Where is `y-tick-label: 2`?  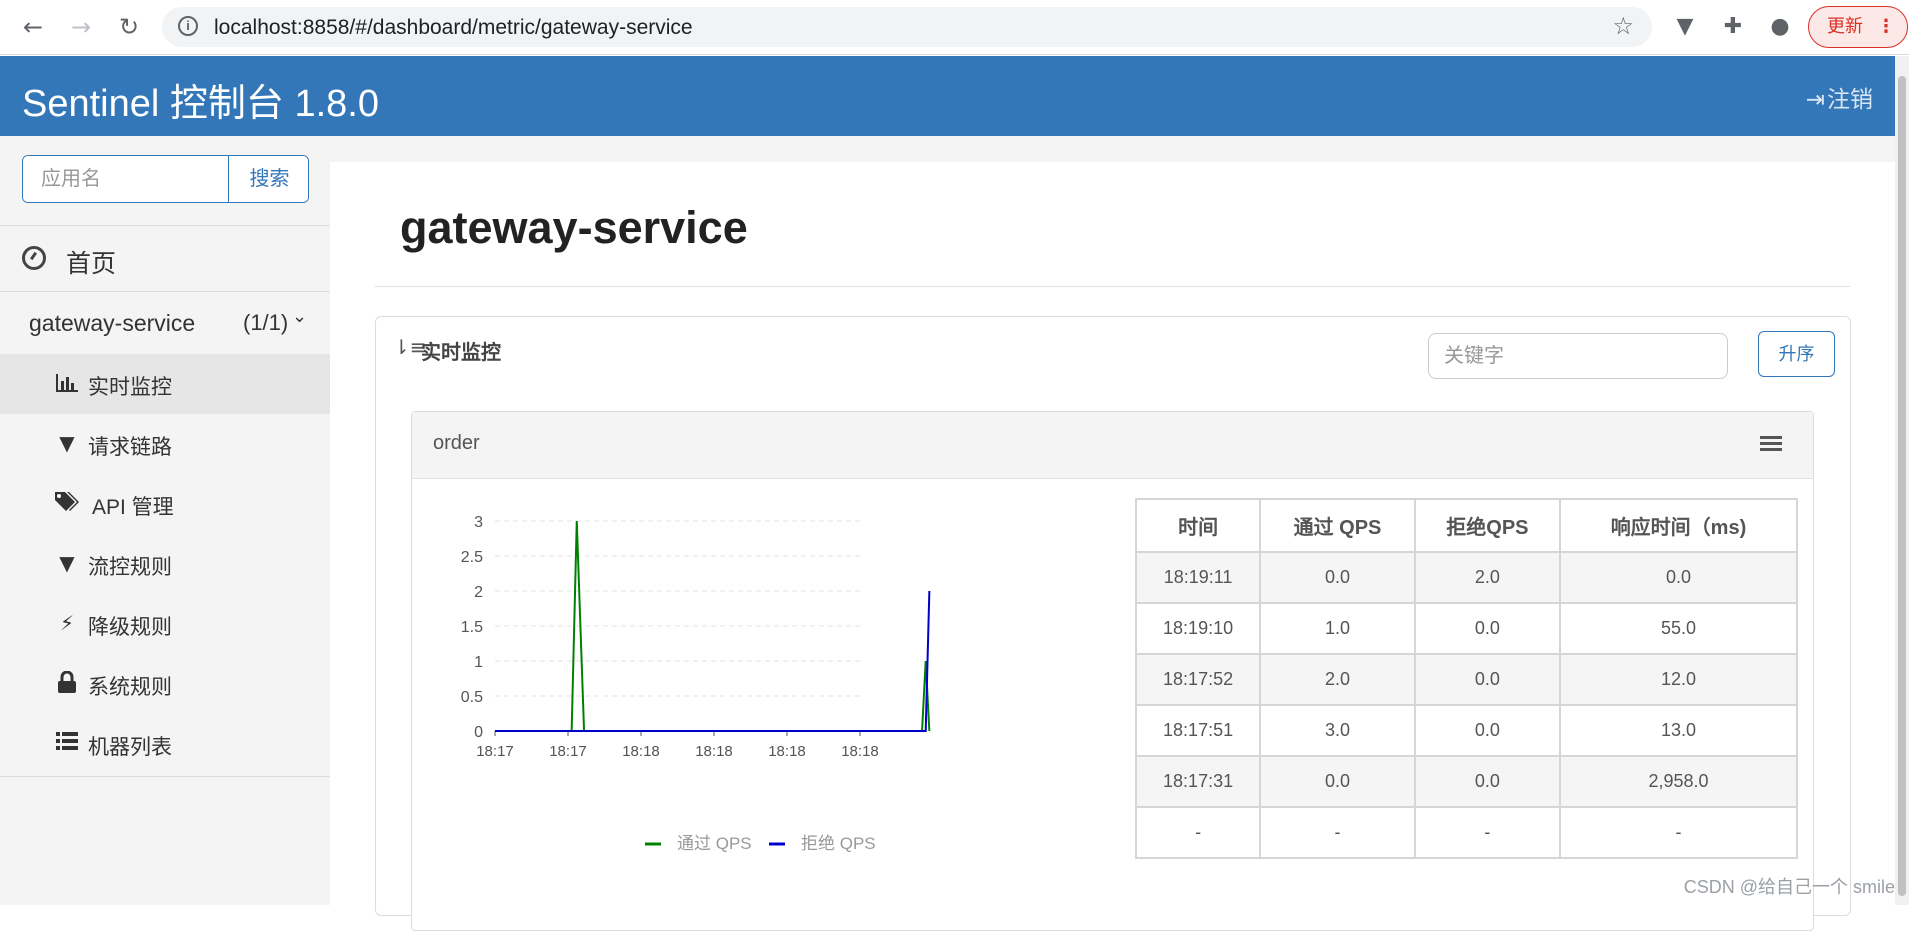 y-tick-label: 2 is located at coordinates (478, 592).